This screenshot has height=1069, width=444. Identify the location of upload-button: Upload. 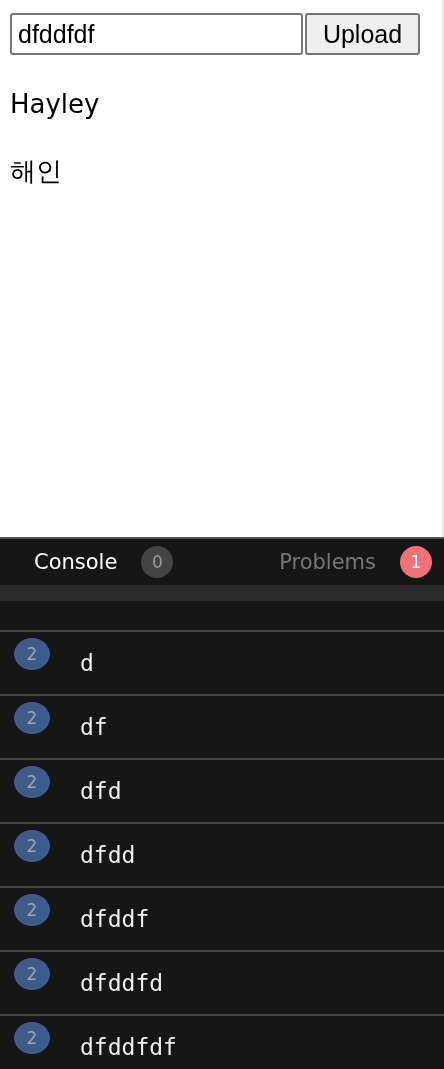
(362, 34).